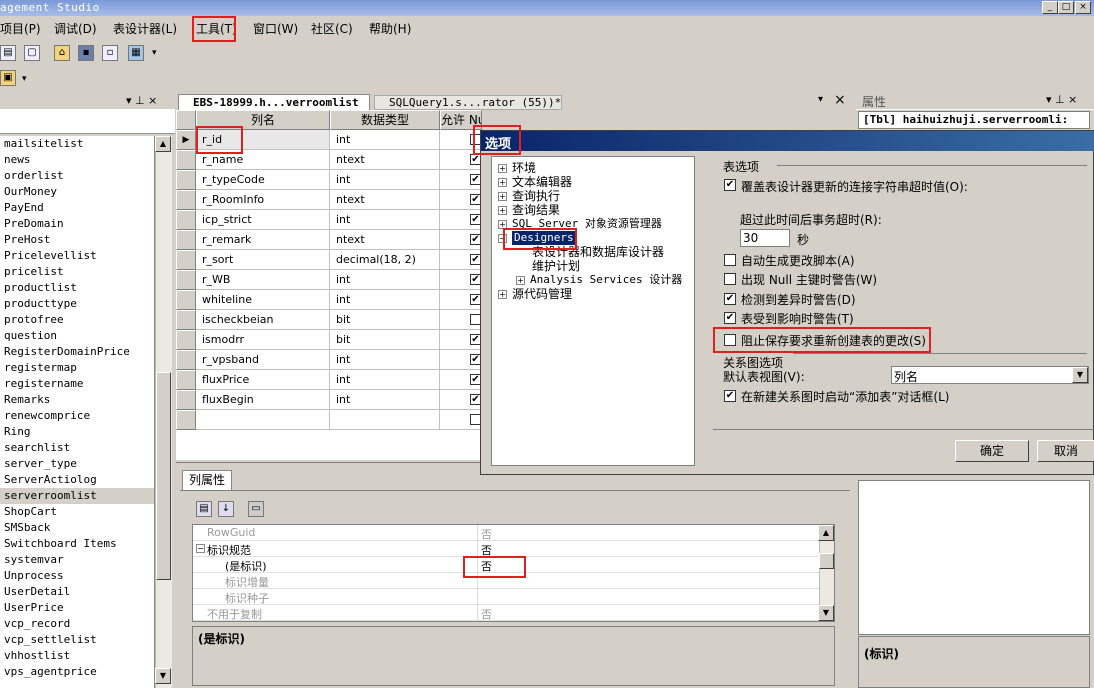 The height and width of the screenshot is (688, 1094). Describe the element at coordinates (32, 53) in the screenshot. I see `new-file-icon: ▢` at that location.